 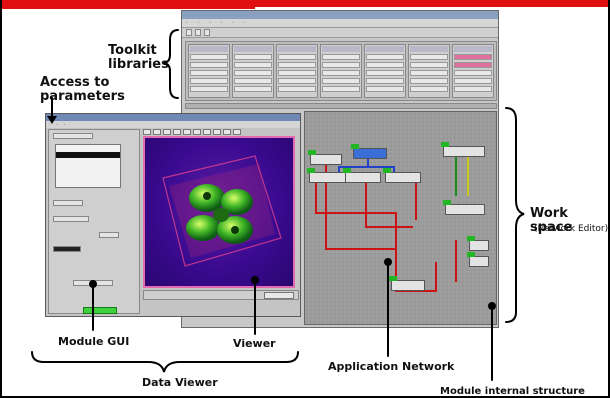 I want to click on label-module-internal-structure: Module internal structure, so click(x=512, y=391).